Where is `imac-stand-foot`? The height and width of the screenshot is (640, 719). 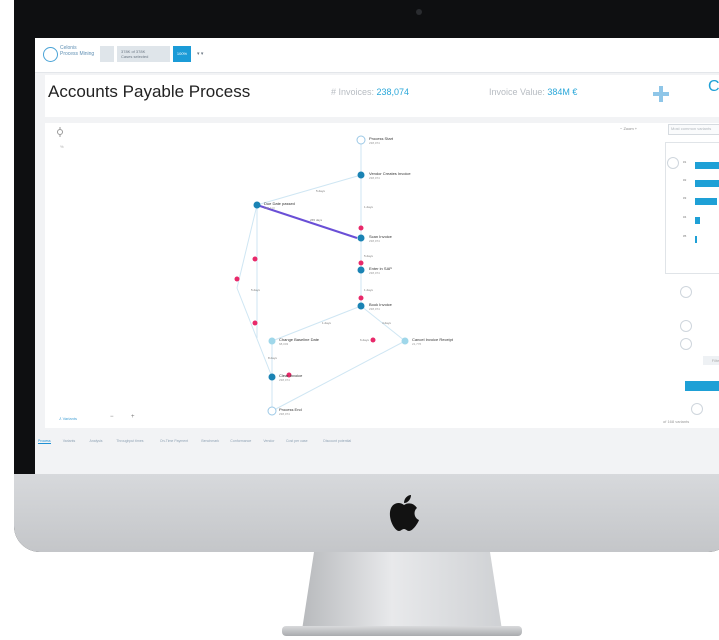
imac-stand-foot is located at coordinates (402, 631).